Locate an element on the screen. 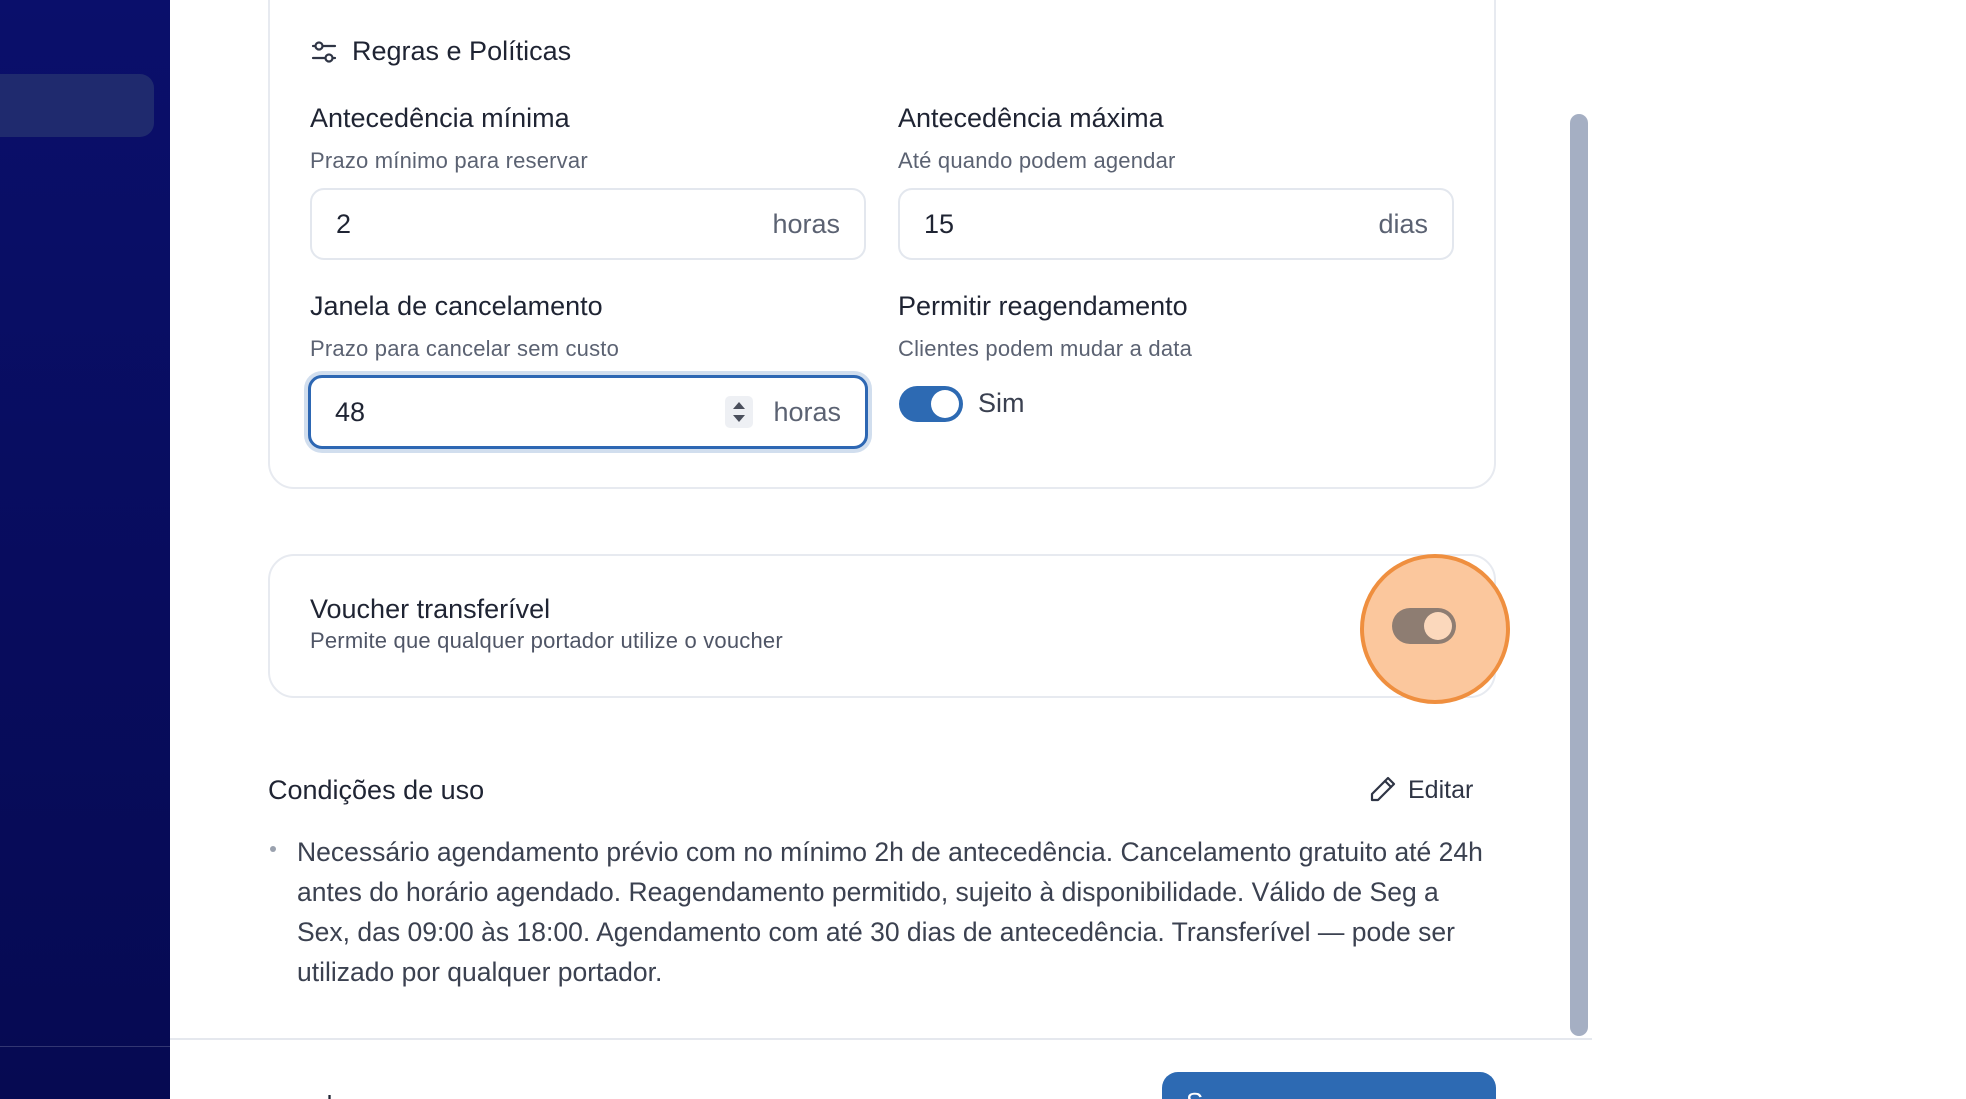 The image size is (1966, 1099). conditions-title: Condições de uso is located at coordinates (376, 790).